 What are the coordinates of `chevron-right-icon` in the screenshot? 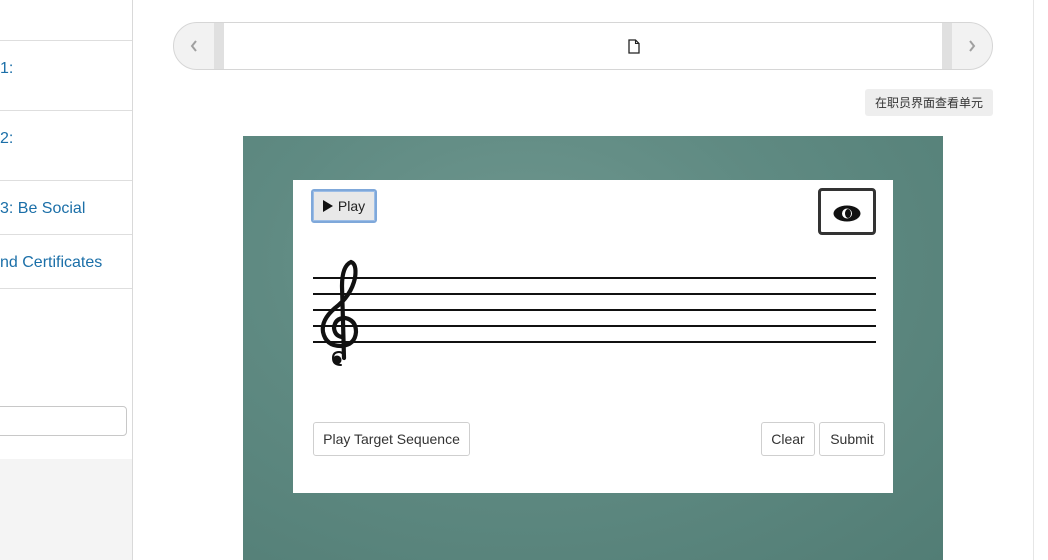 It's located at (972, 46).